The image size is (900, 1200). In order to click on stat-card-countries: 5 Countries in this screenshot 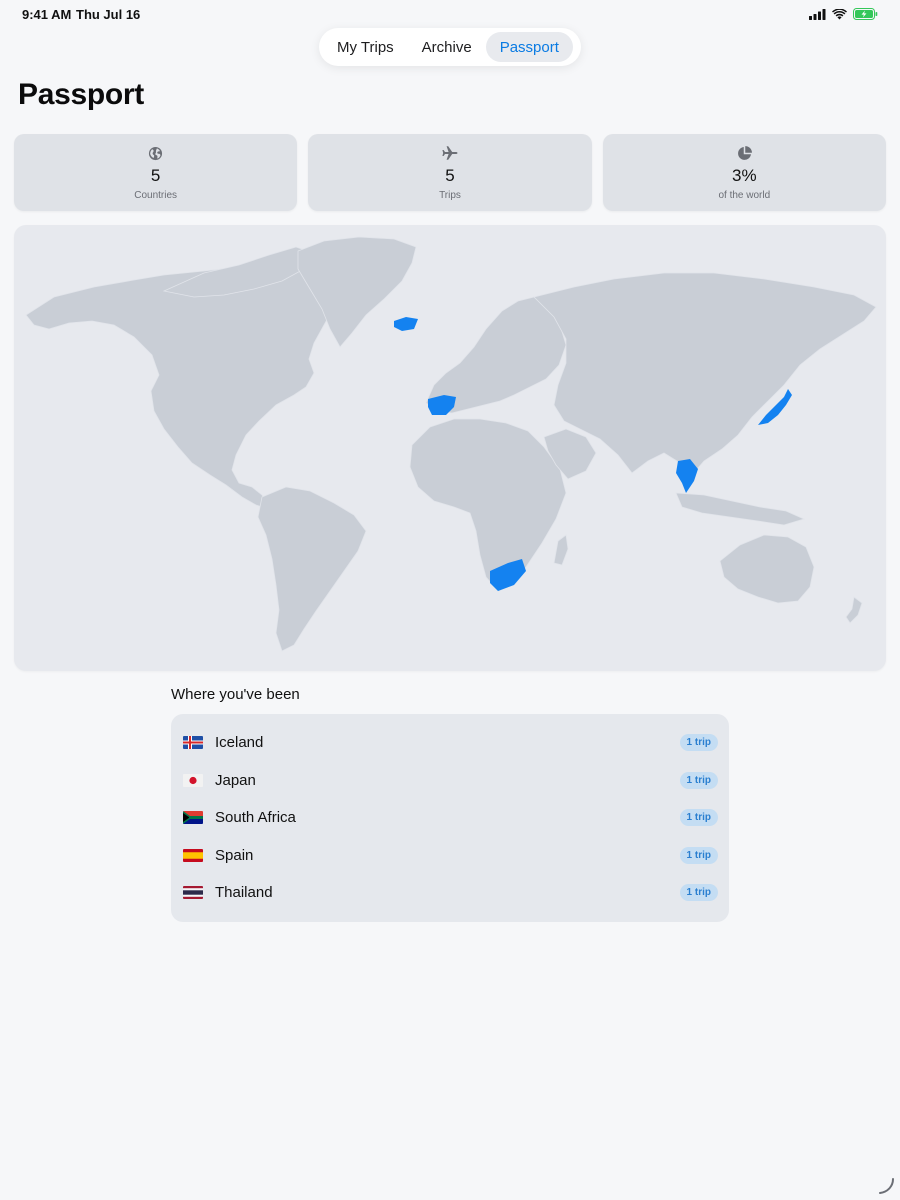, I will do `click(156, 172)`.